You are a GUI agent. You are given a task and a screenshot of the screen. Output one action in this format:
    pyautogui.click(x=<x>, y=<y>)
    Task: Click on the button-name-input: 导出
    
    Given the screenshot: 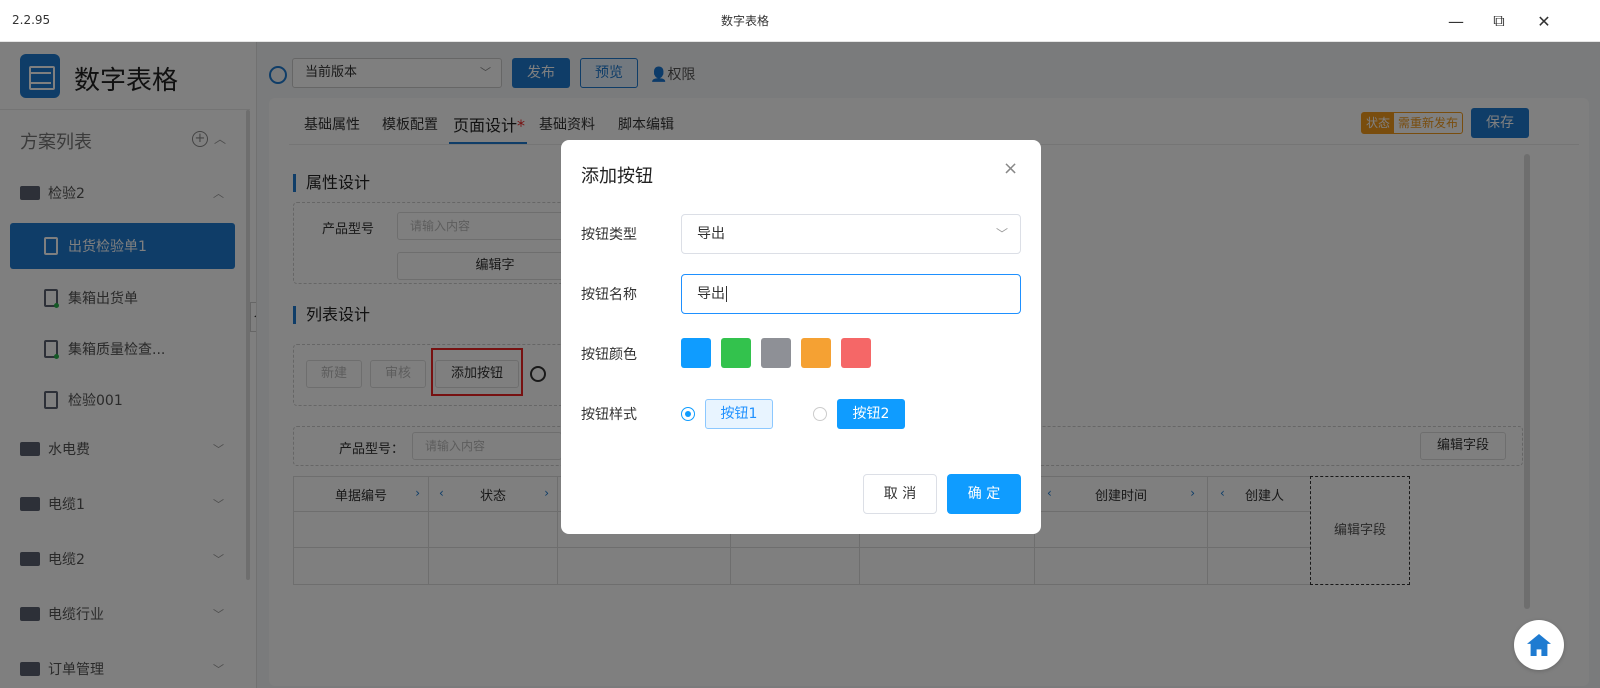 What is the action you would take?
    pyautogui.click(x=851, y=294)
    